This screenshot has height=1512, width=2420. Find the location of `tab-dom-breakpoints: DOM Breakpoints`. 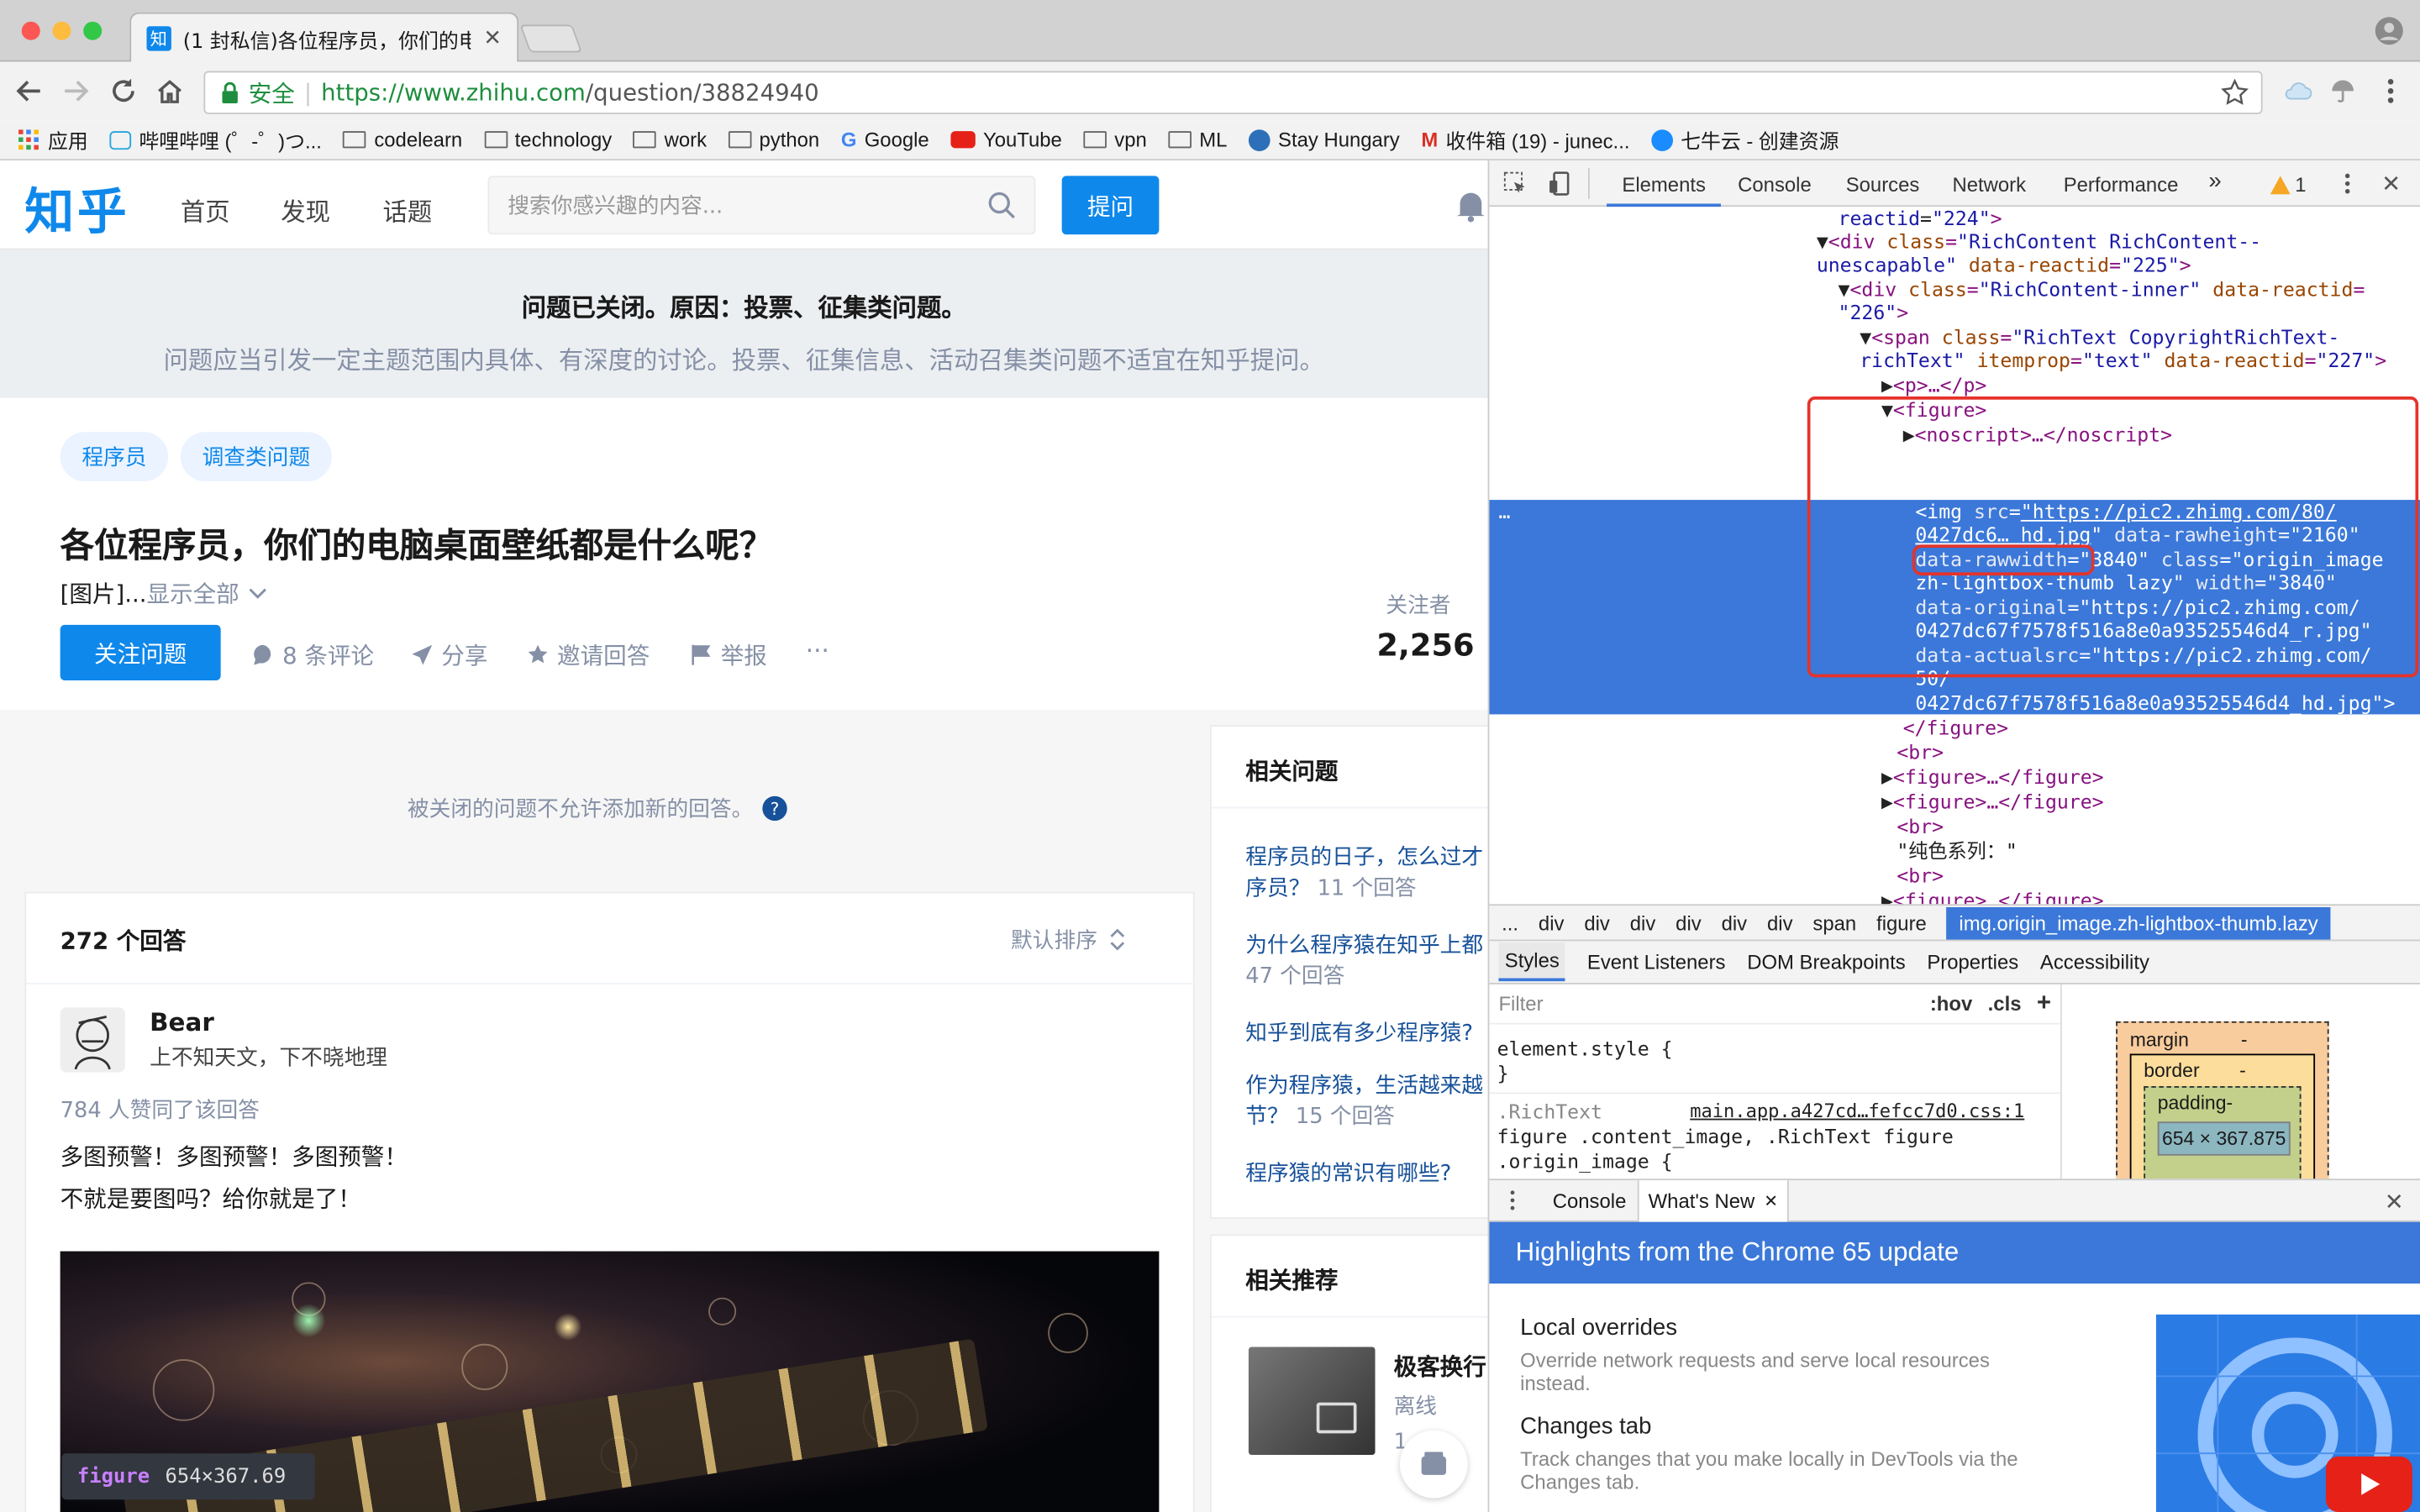

tab-dom-breakpoints: DOM Breakpoints is located at coordinates (1826, 962).